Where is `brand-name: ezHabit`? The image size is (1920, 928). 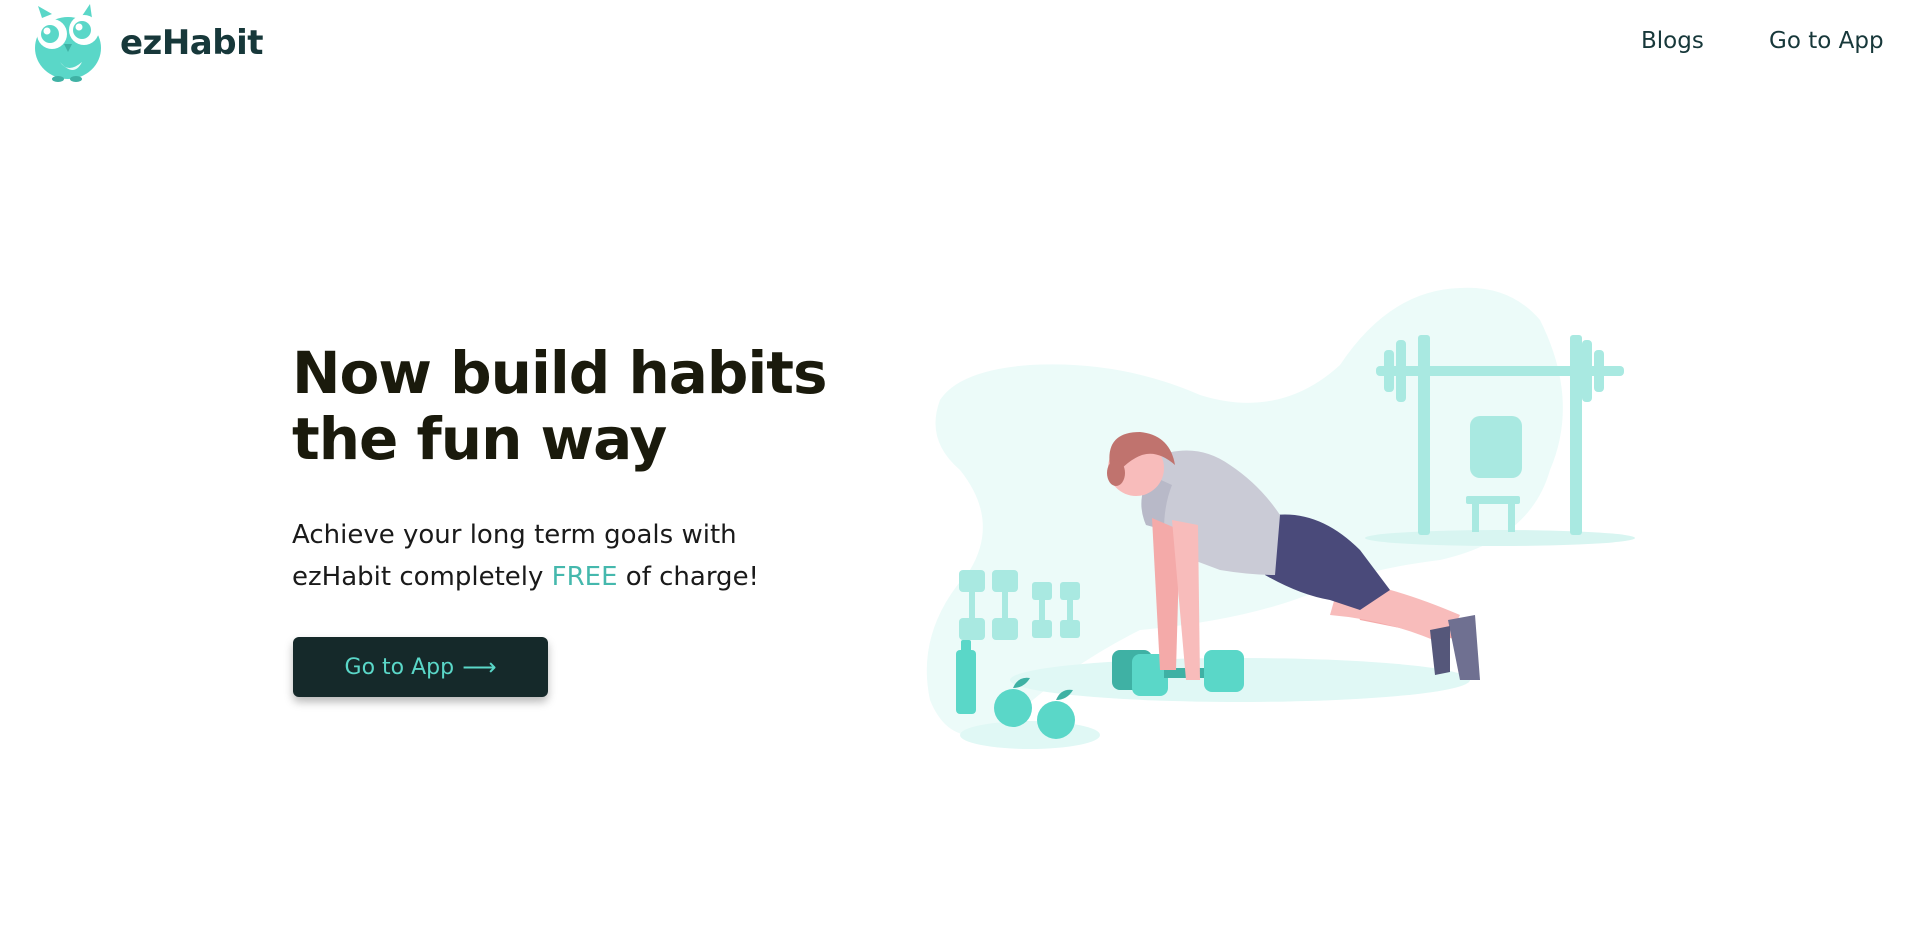 brand-name: ezHabit is located at coordinates (192, 43).